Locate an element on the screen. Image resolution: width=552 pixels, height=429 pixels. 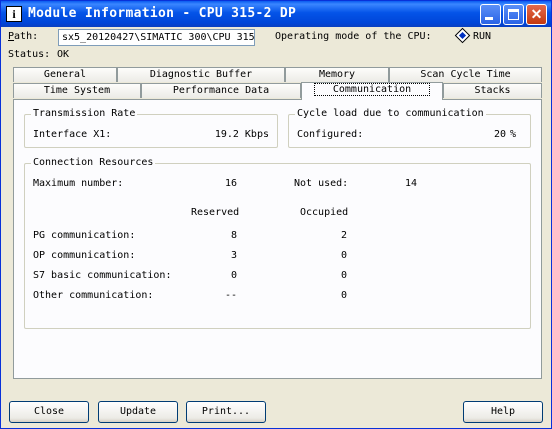
help-button: Help is located at coordinates (503, 412).